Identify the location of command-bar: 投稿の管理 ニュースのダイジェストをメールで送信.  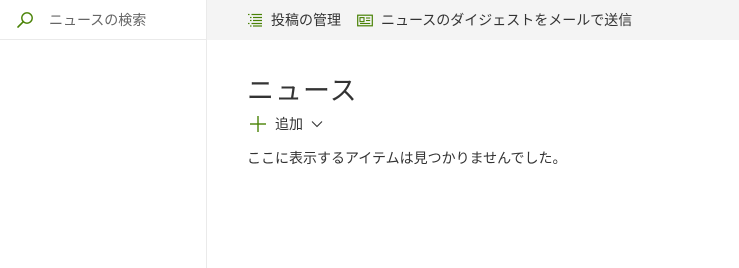
(473, 20).